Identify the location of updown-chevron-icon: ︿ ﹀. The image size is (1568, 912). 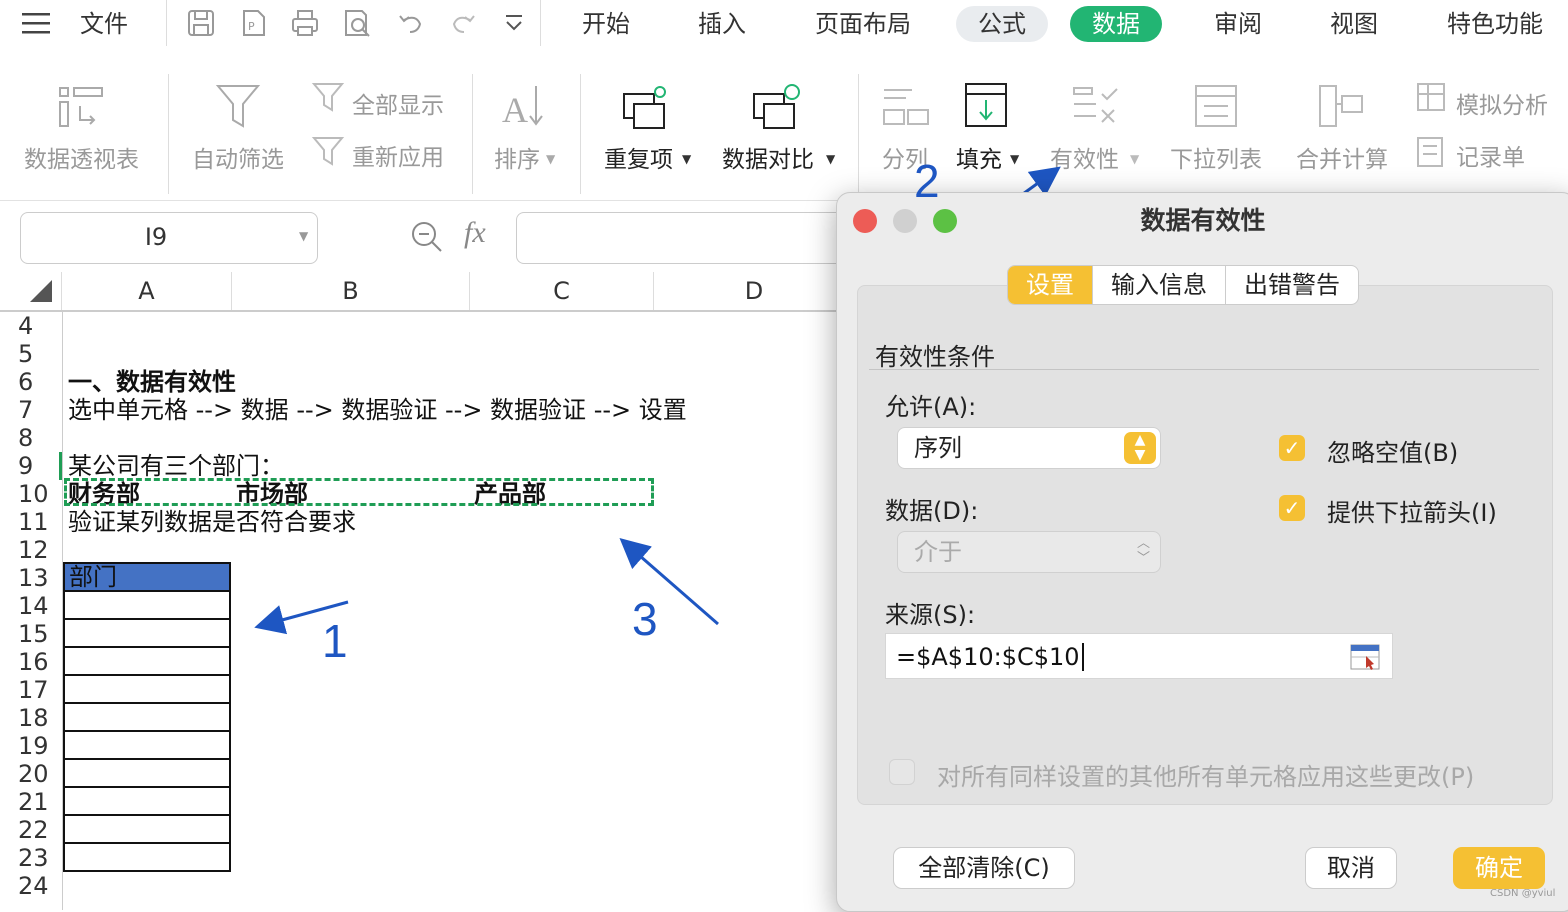
(1143, 551).